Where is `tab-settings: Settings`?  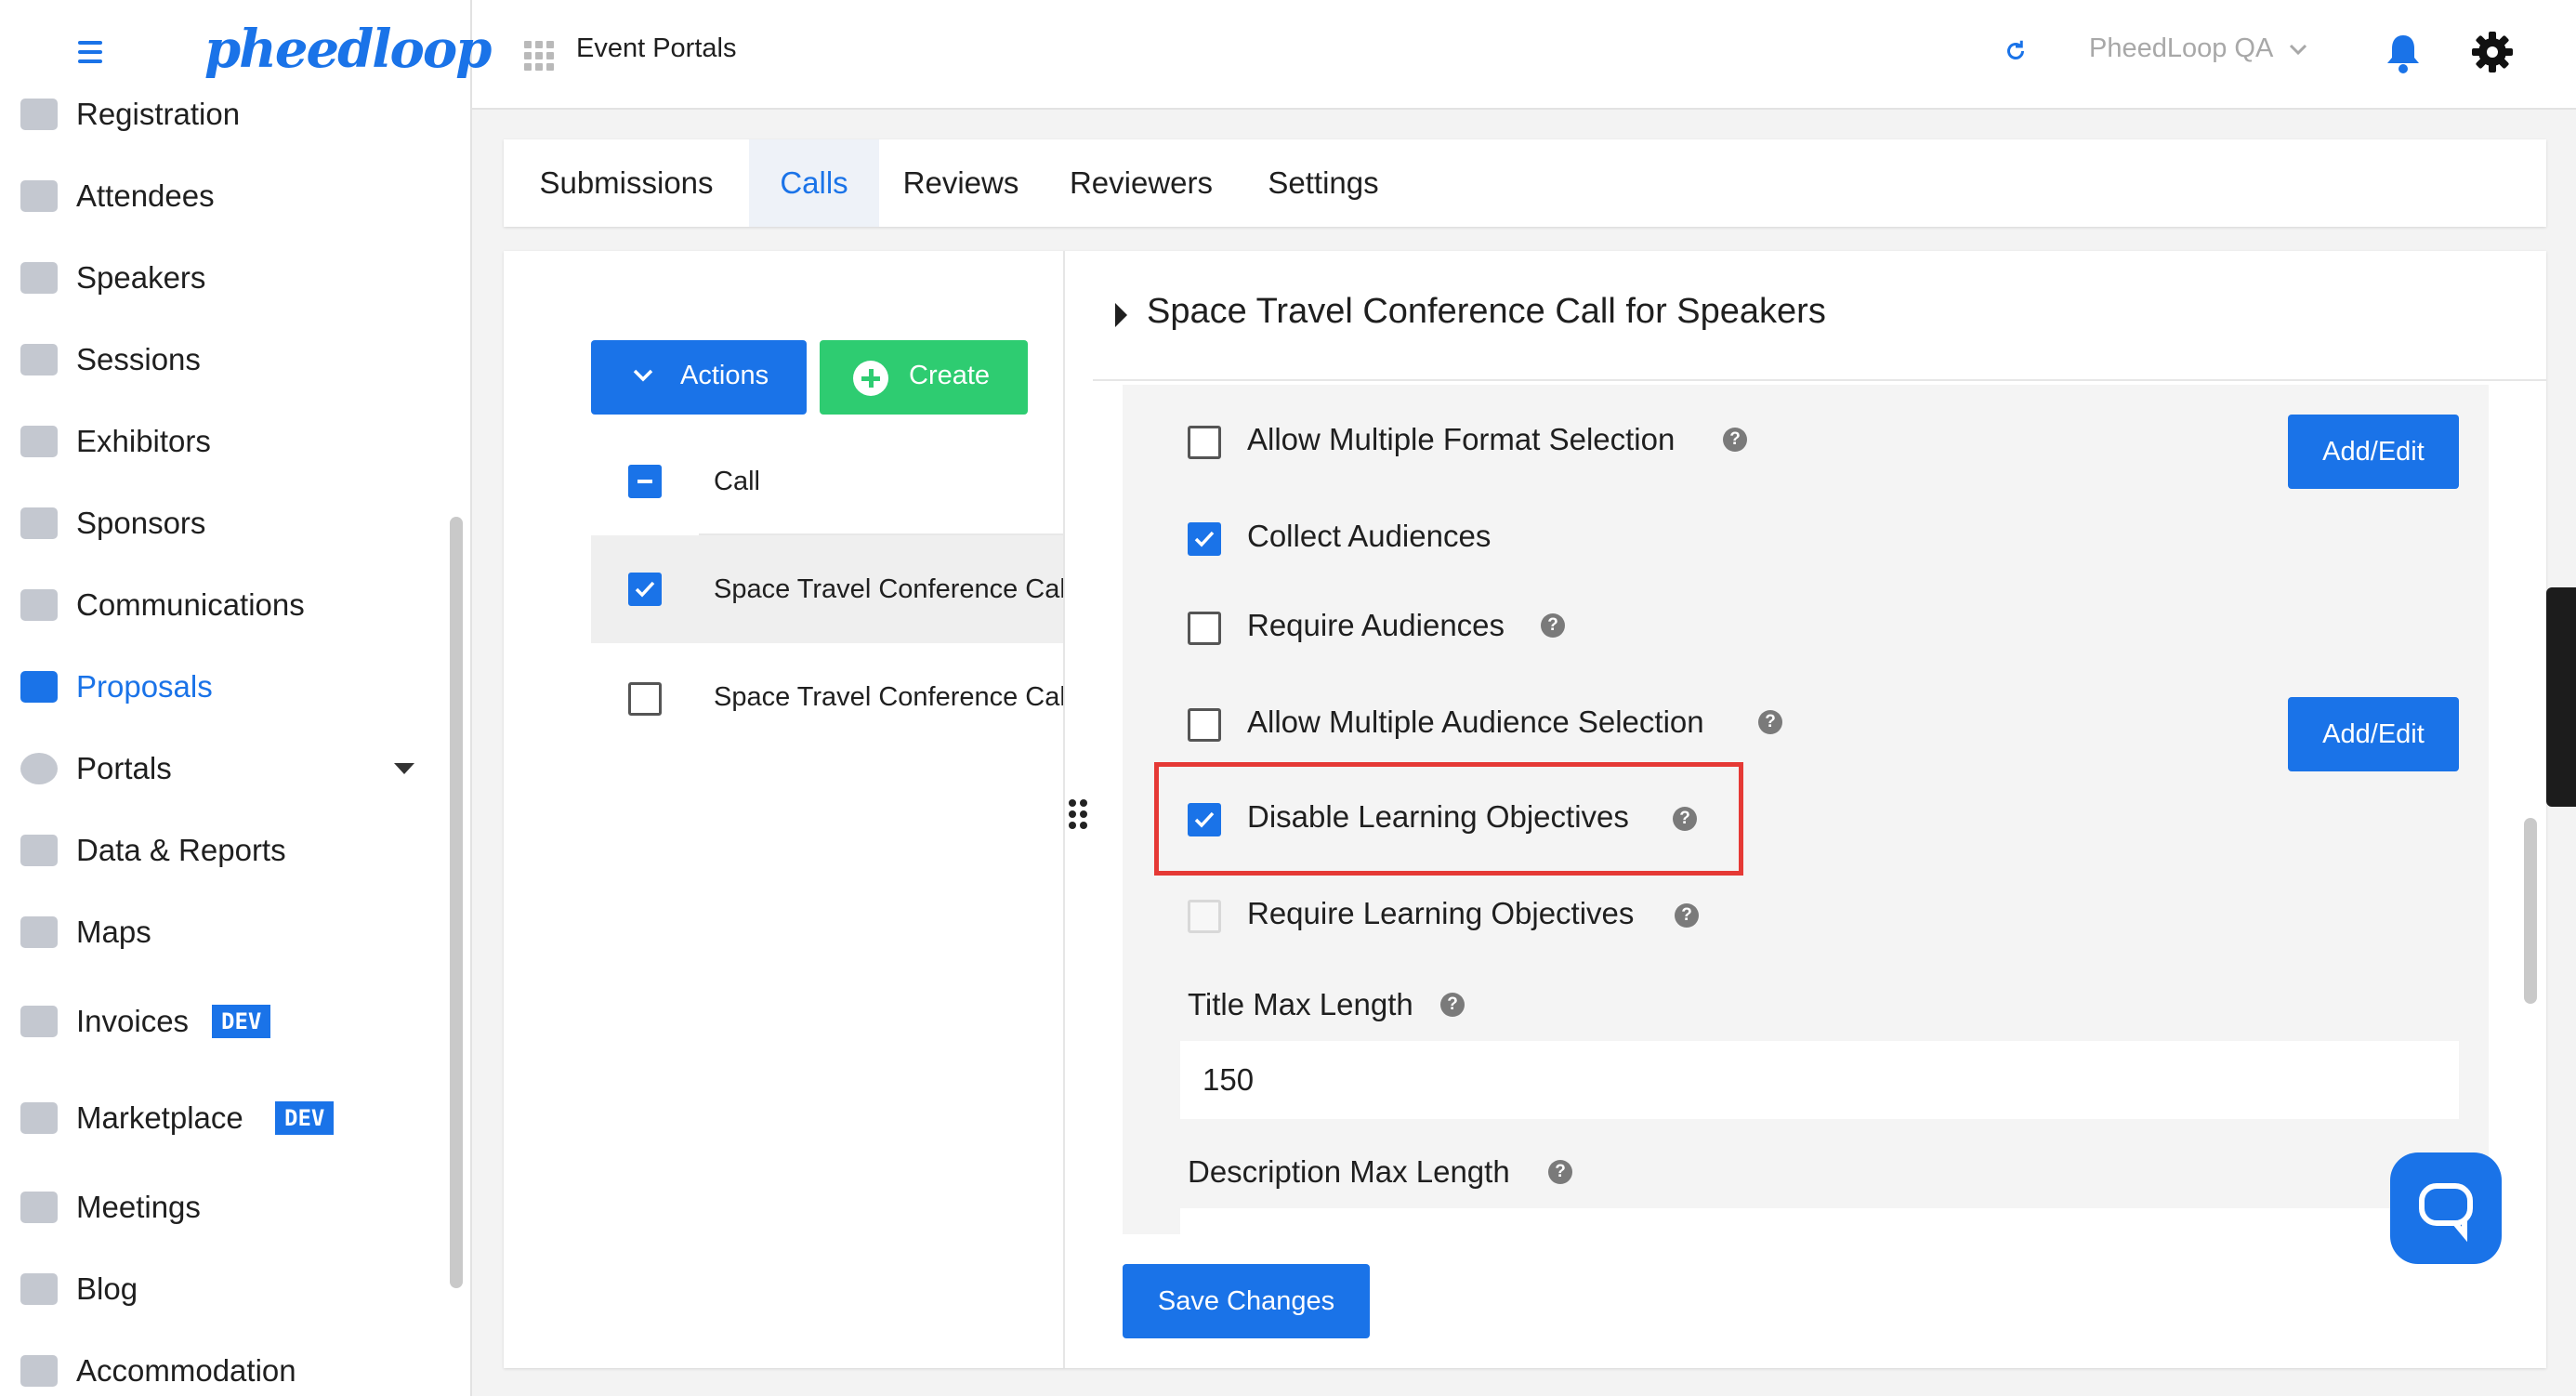
tab-settings: Settings is located at coordinates (1323, 183).